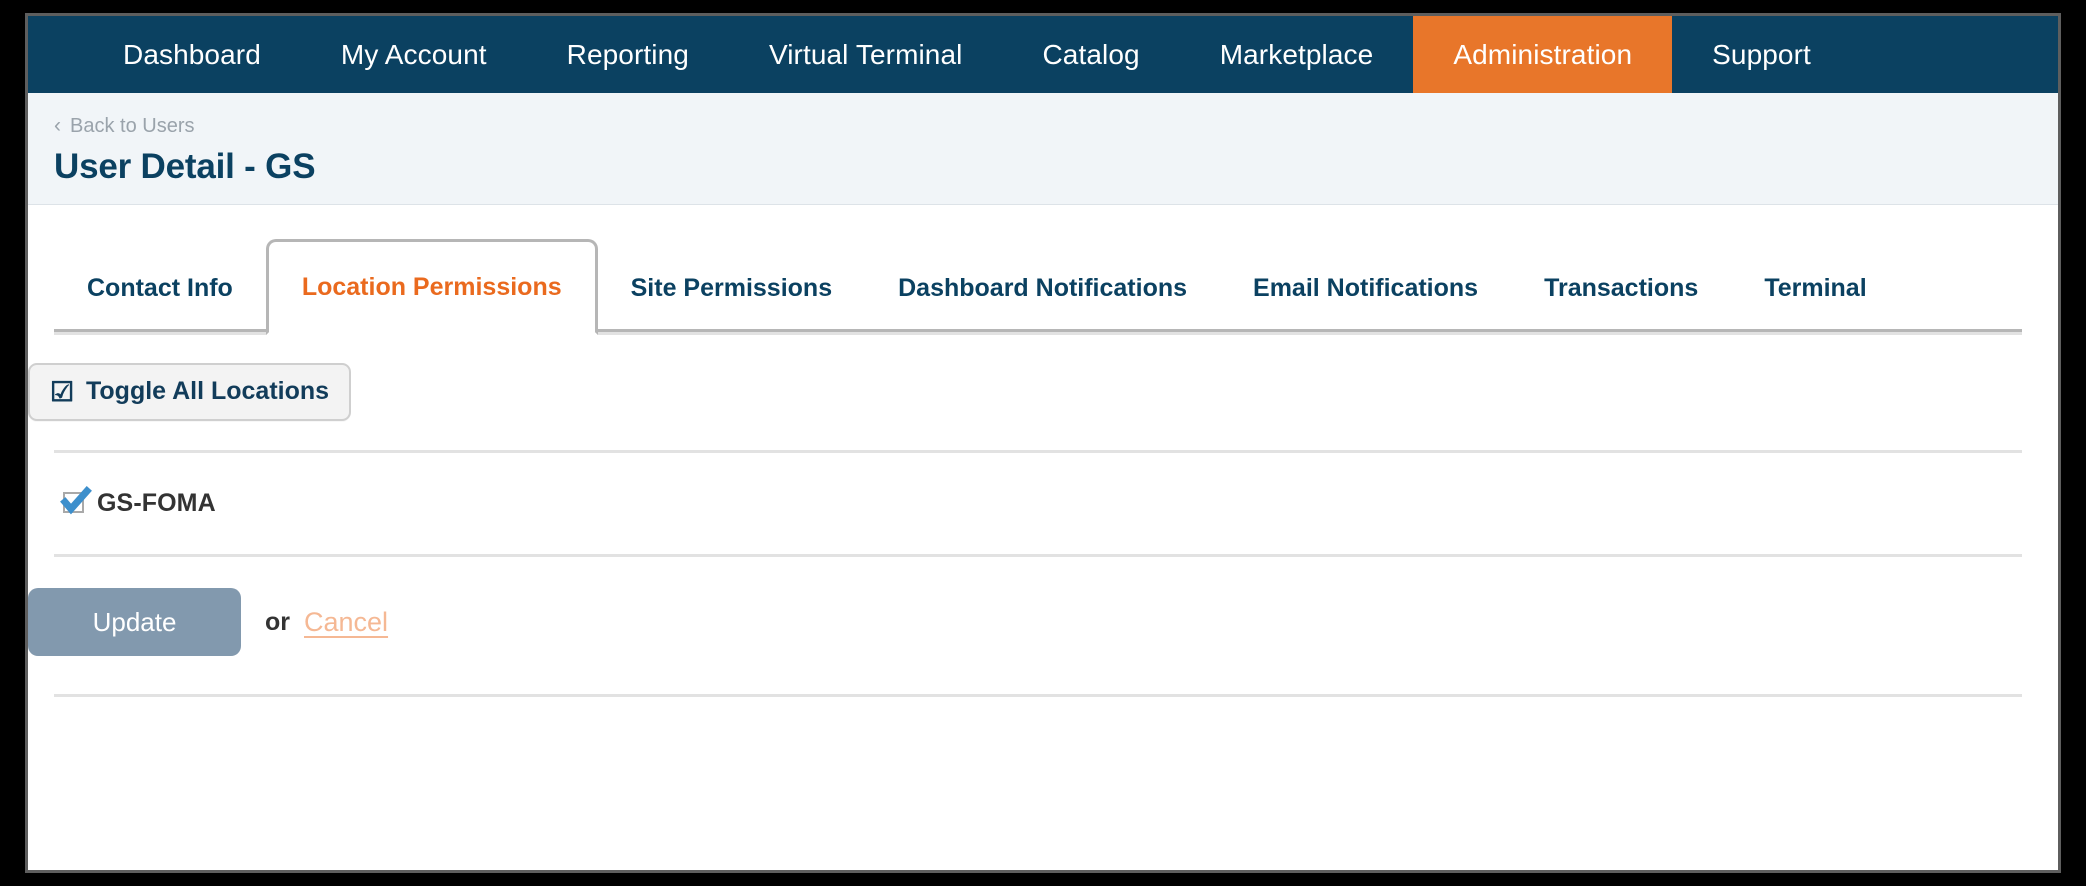 This screenshot has width=2086, height=886. What do you see at coordinates (57, 125) in the screenshot?
I see `chevron-left-icon: ‹` at bounding box center [57, 125].